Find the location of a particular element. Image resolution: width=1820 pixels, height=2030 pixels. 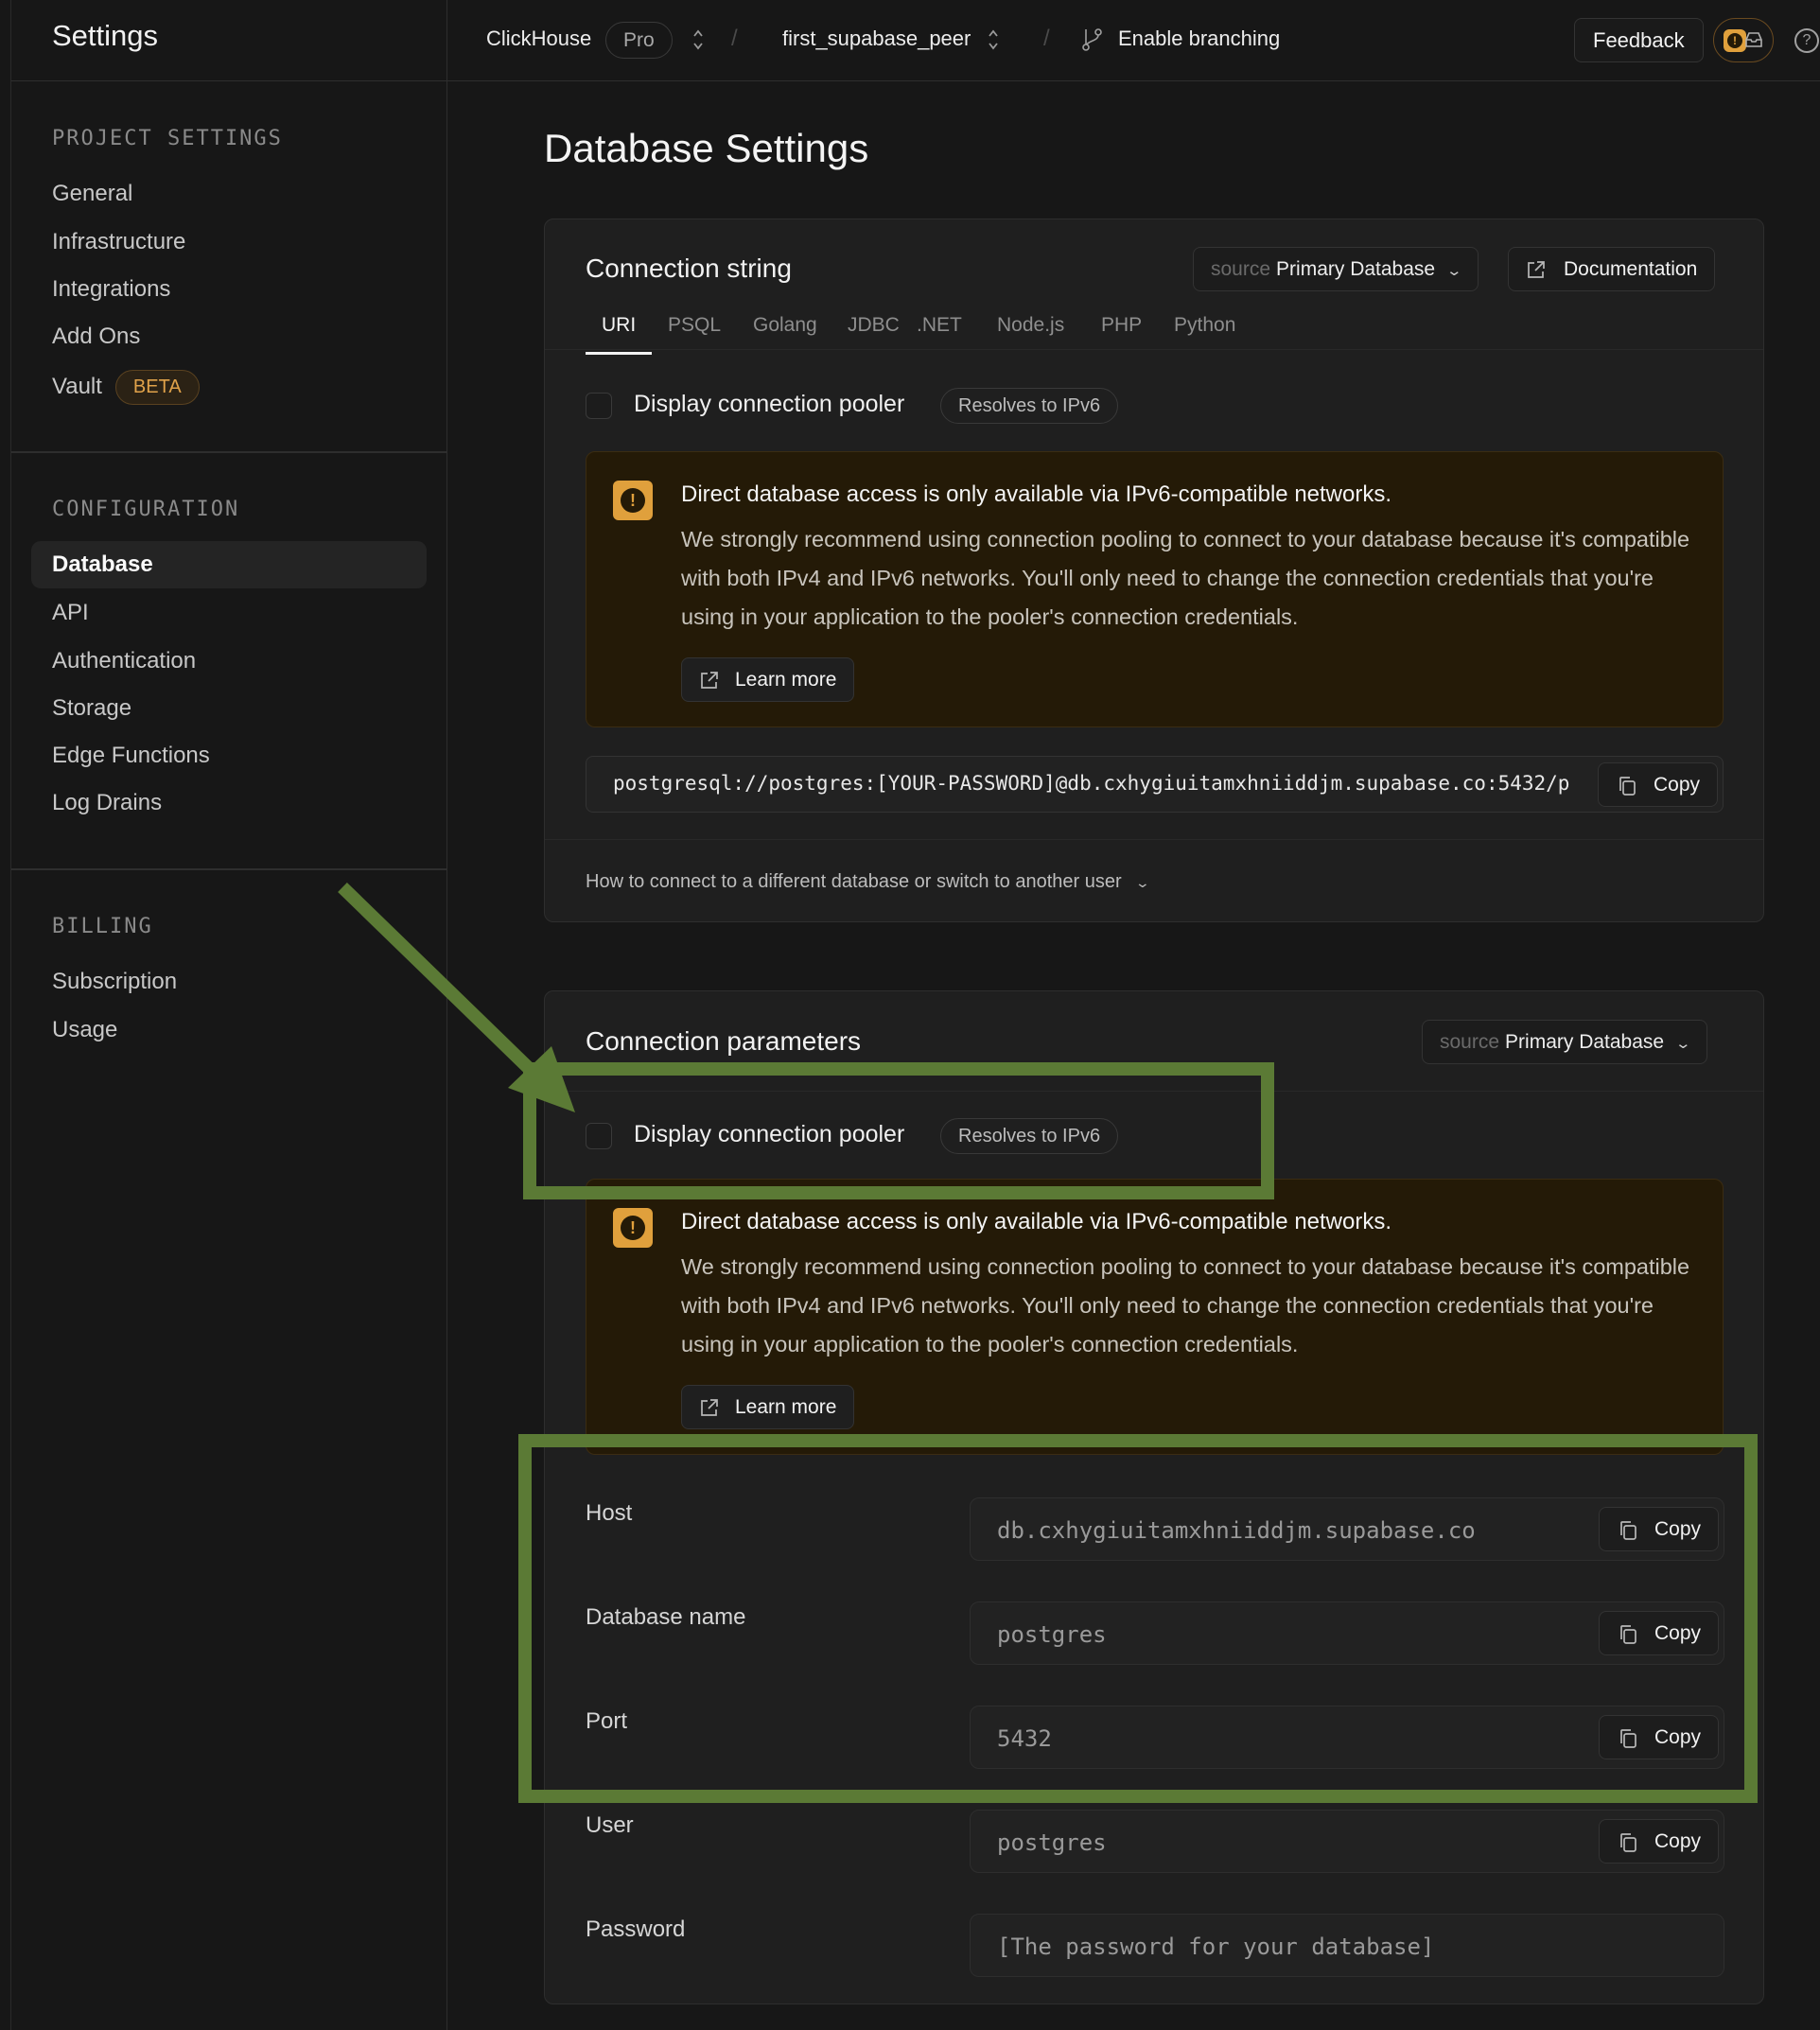

sidebar-item-integrations: Integrations is located at coordinates (111, 289).